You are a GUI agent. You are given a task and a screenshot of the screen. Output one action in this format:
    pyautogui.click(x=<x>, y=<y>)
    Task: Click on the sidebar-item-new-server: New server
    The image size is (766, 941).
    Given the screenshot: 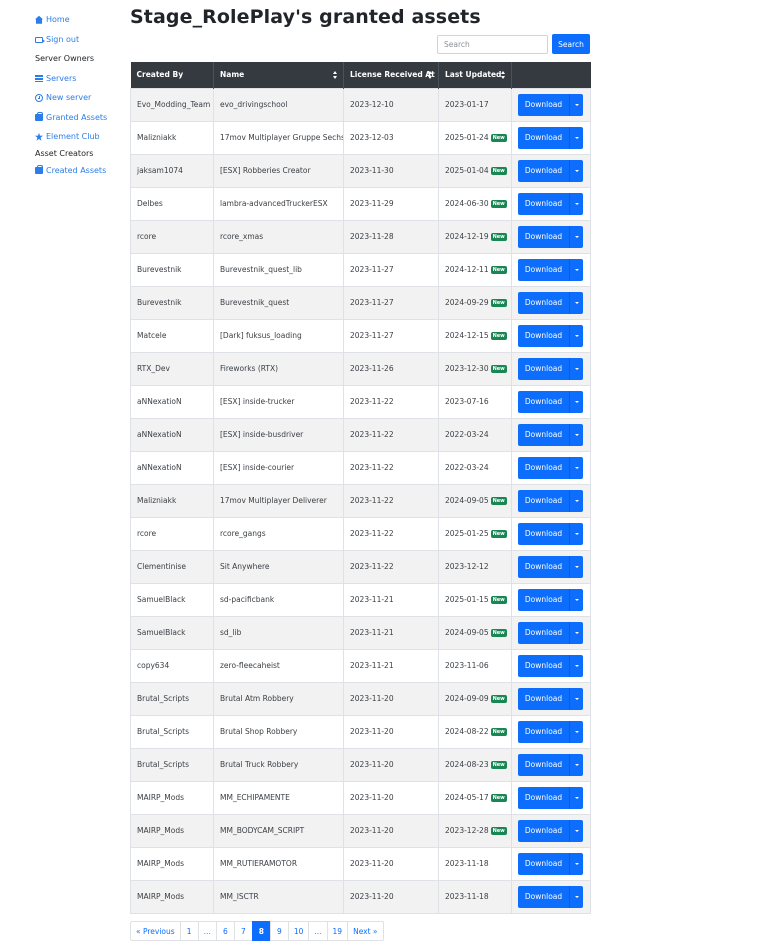 What is the action you would take?
    pyautogui.click(x=80, y=98)
    